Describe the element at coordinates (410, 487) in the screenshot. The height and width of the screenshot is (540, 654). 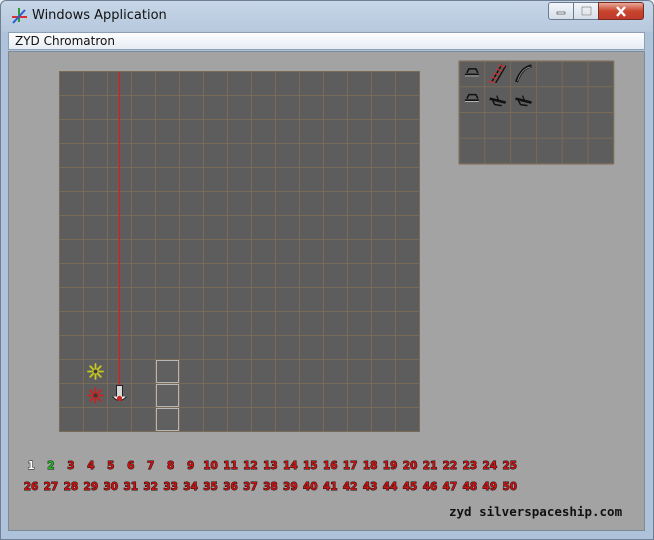
I see `level-button: 45` at that location.